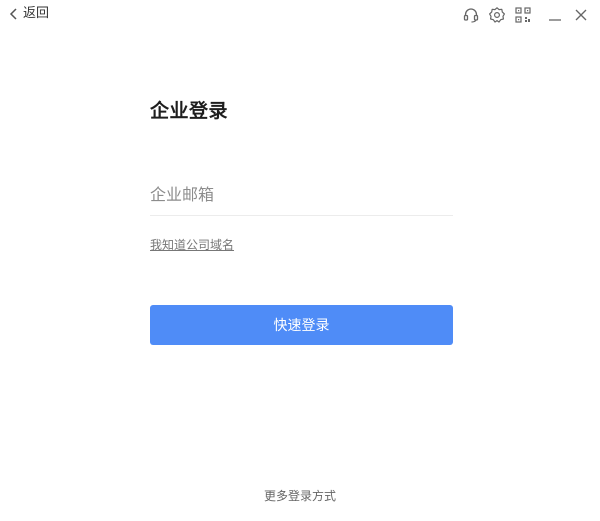 The image size is (600, 521). Describe the element at coordinates (471, 15) in the screenshot. I see `headset-icon` at that location.